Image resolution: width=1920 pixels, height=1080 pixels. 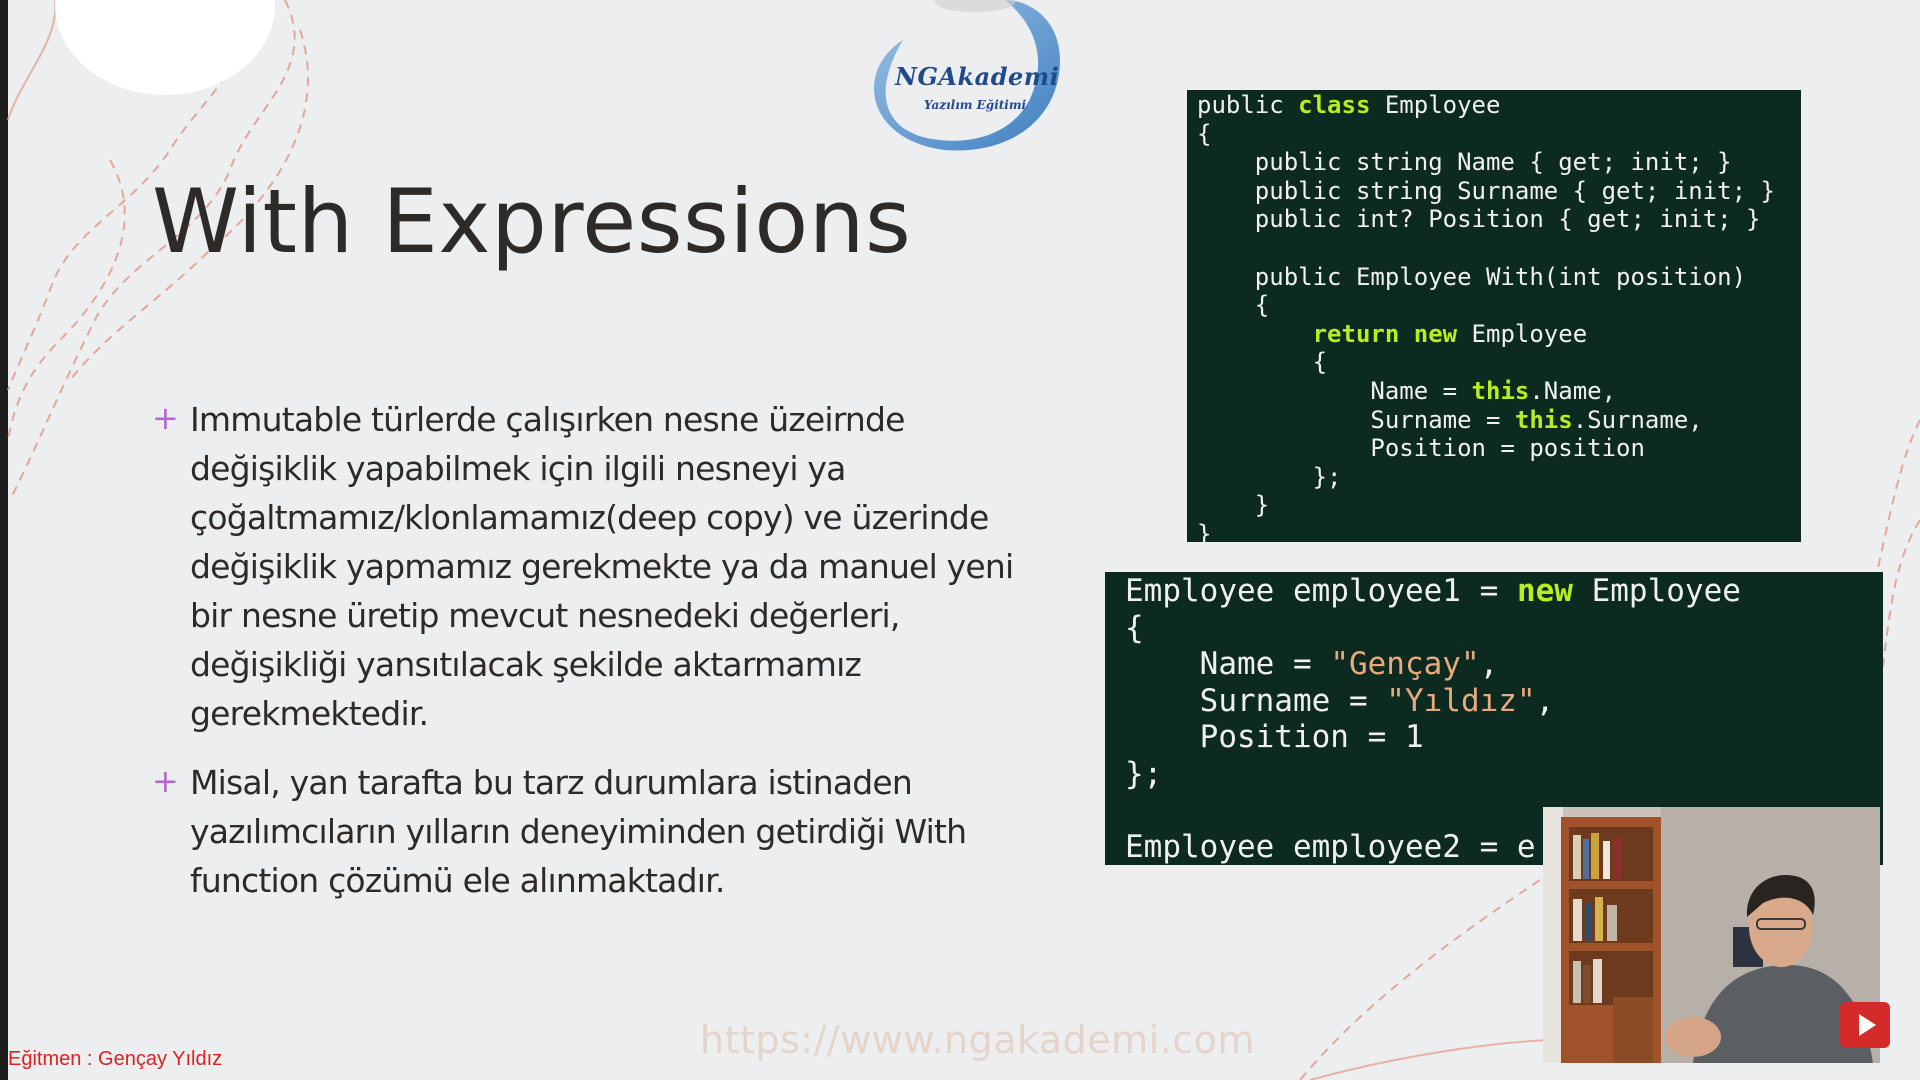 I want to click on code-token: .Name,, so click(x=1573, y=390).